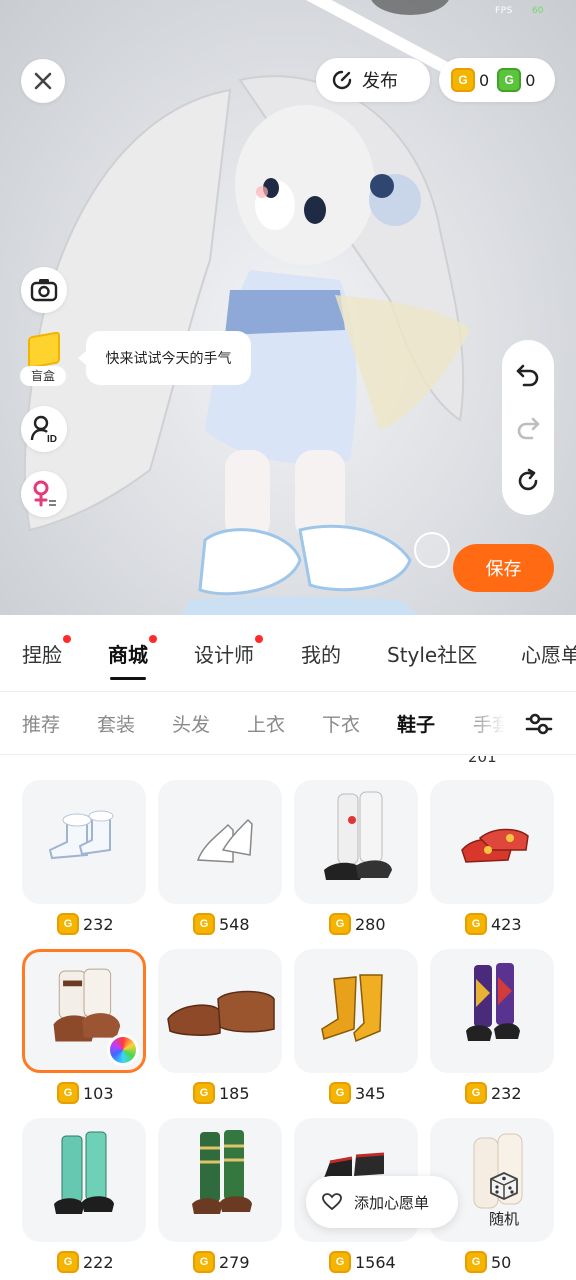 This screenshot has height=1280, width=576. Describe the element at coordinates (128, 678) in the screenshot. I see `active-tab-indicator` at that location.